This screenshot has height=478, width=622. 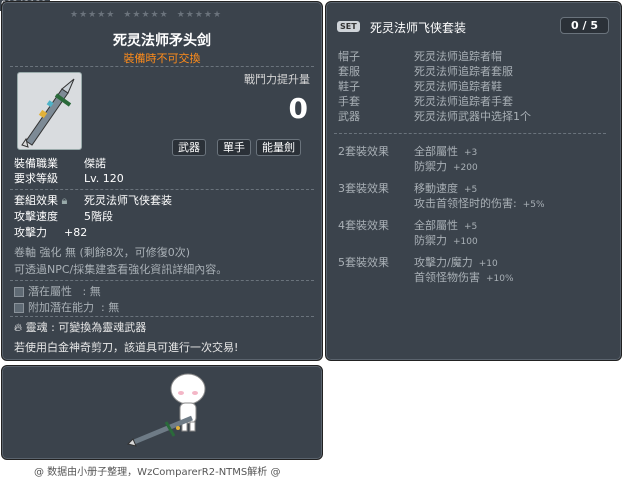 I want to click on tag-weapon: 武器, so click(x=189, y=147).